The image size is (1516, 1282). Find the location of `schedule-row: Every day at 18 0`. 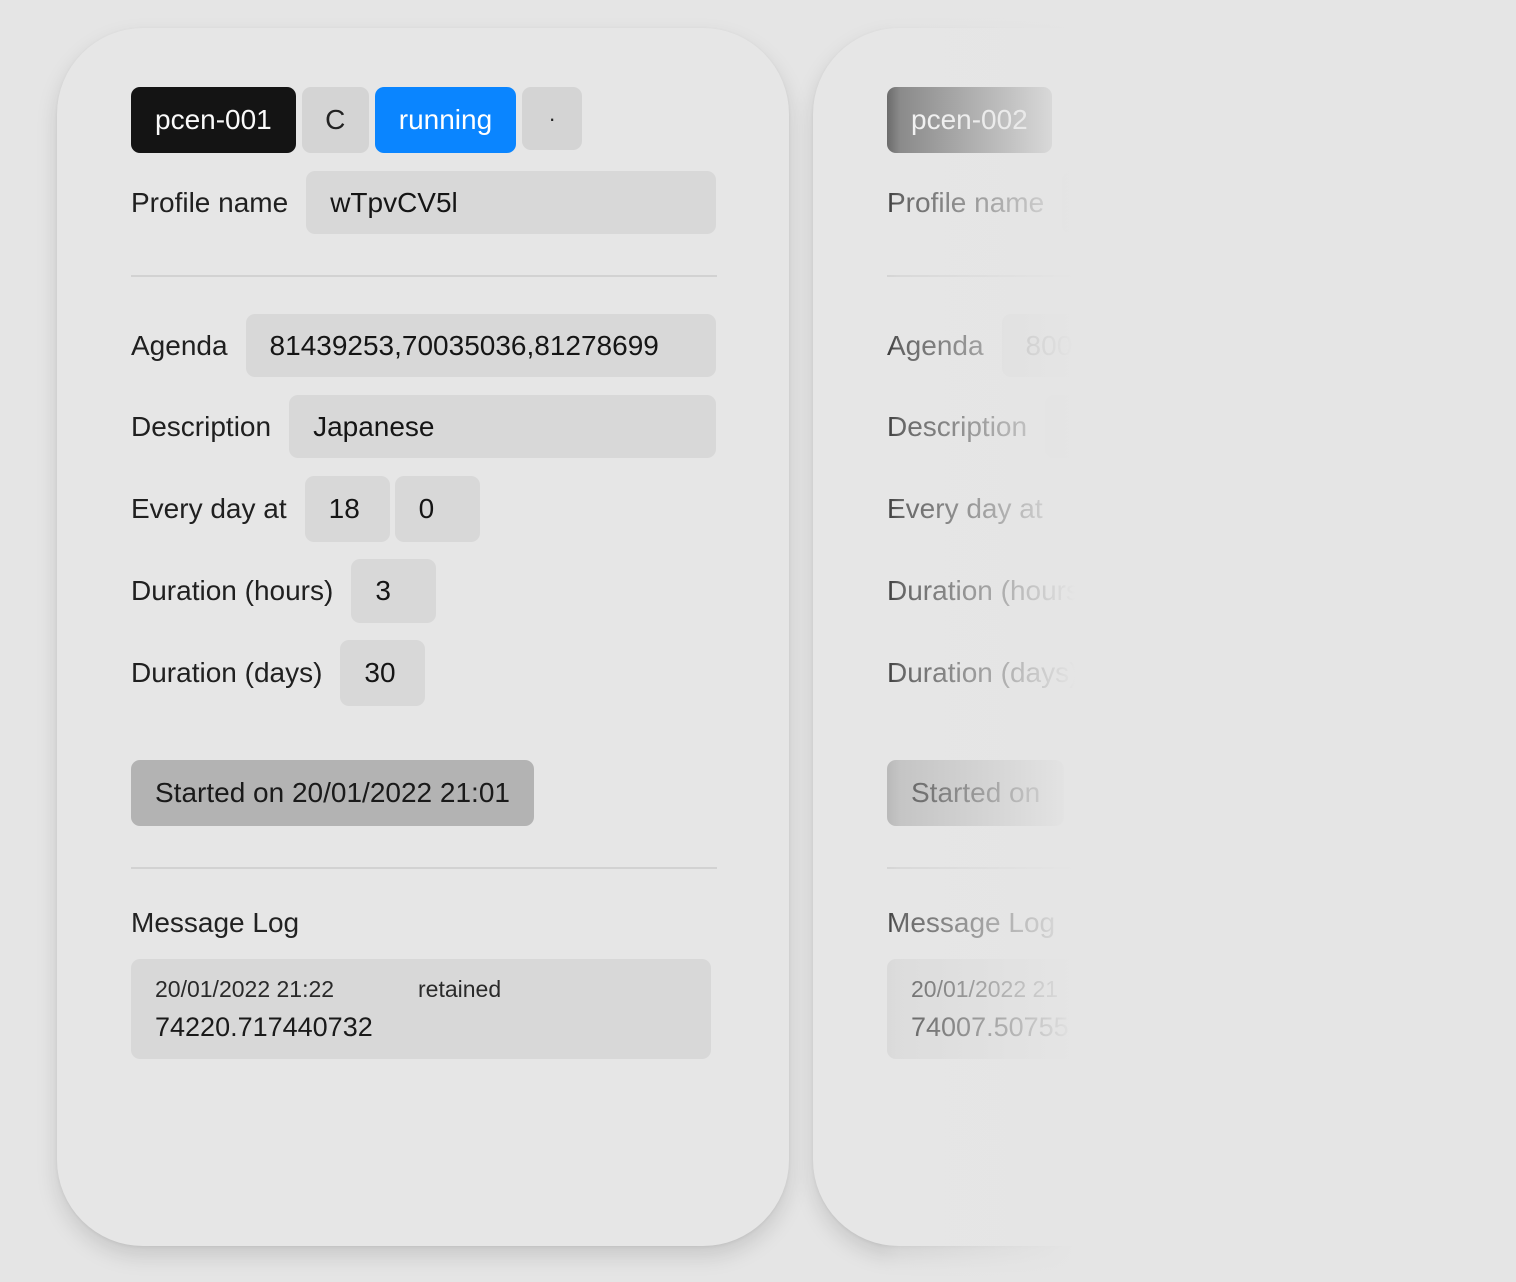

schedule-row: Every day at 18 0 is located at coordinates (423, 509).